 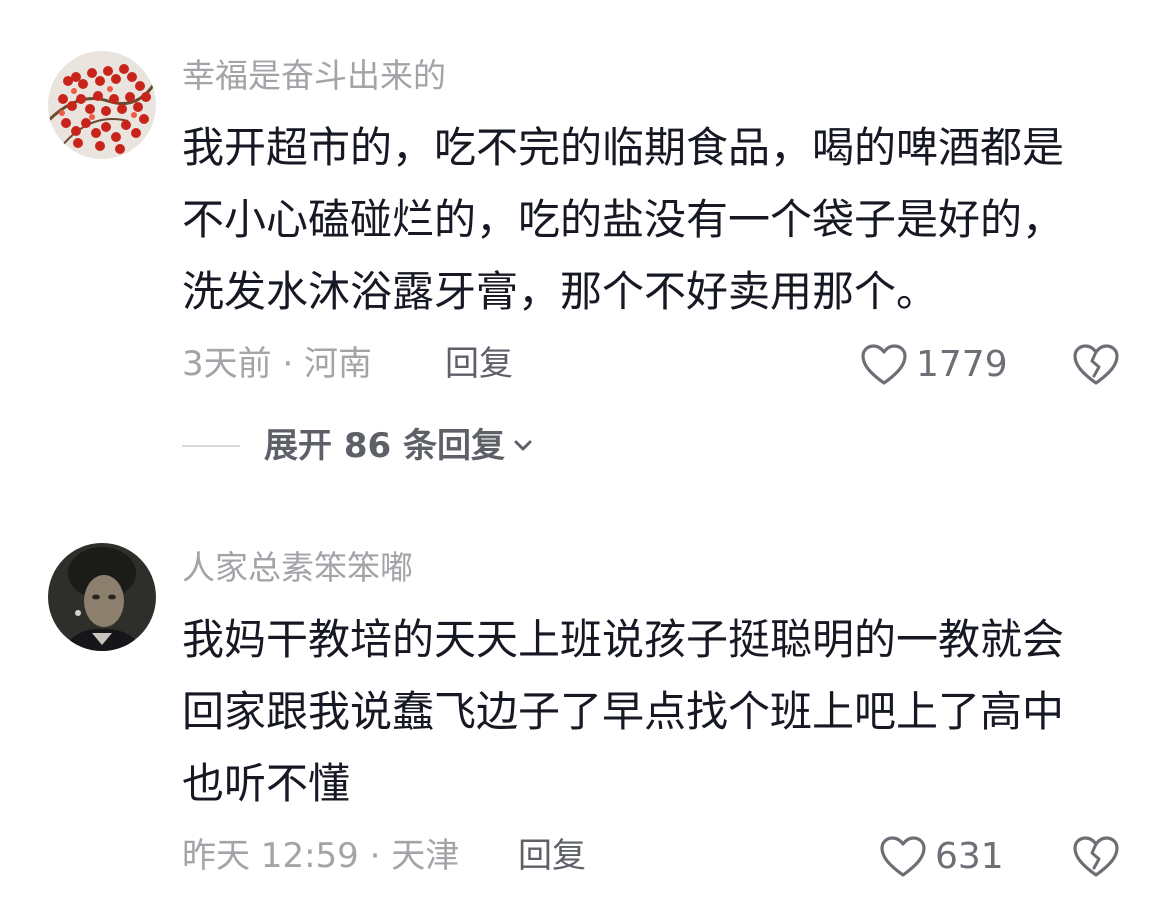 I want to click on username: 人家总素笨笨嘟, so click(x=297, y=568).